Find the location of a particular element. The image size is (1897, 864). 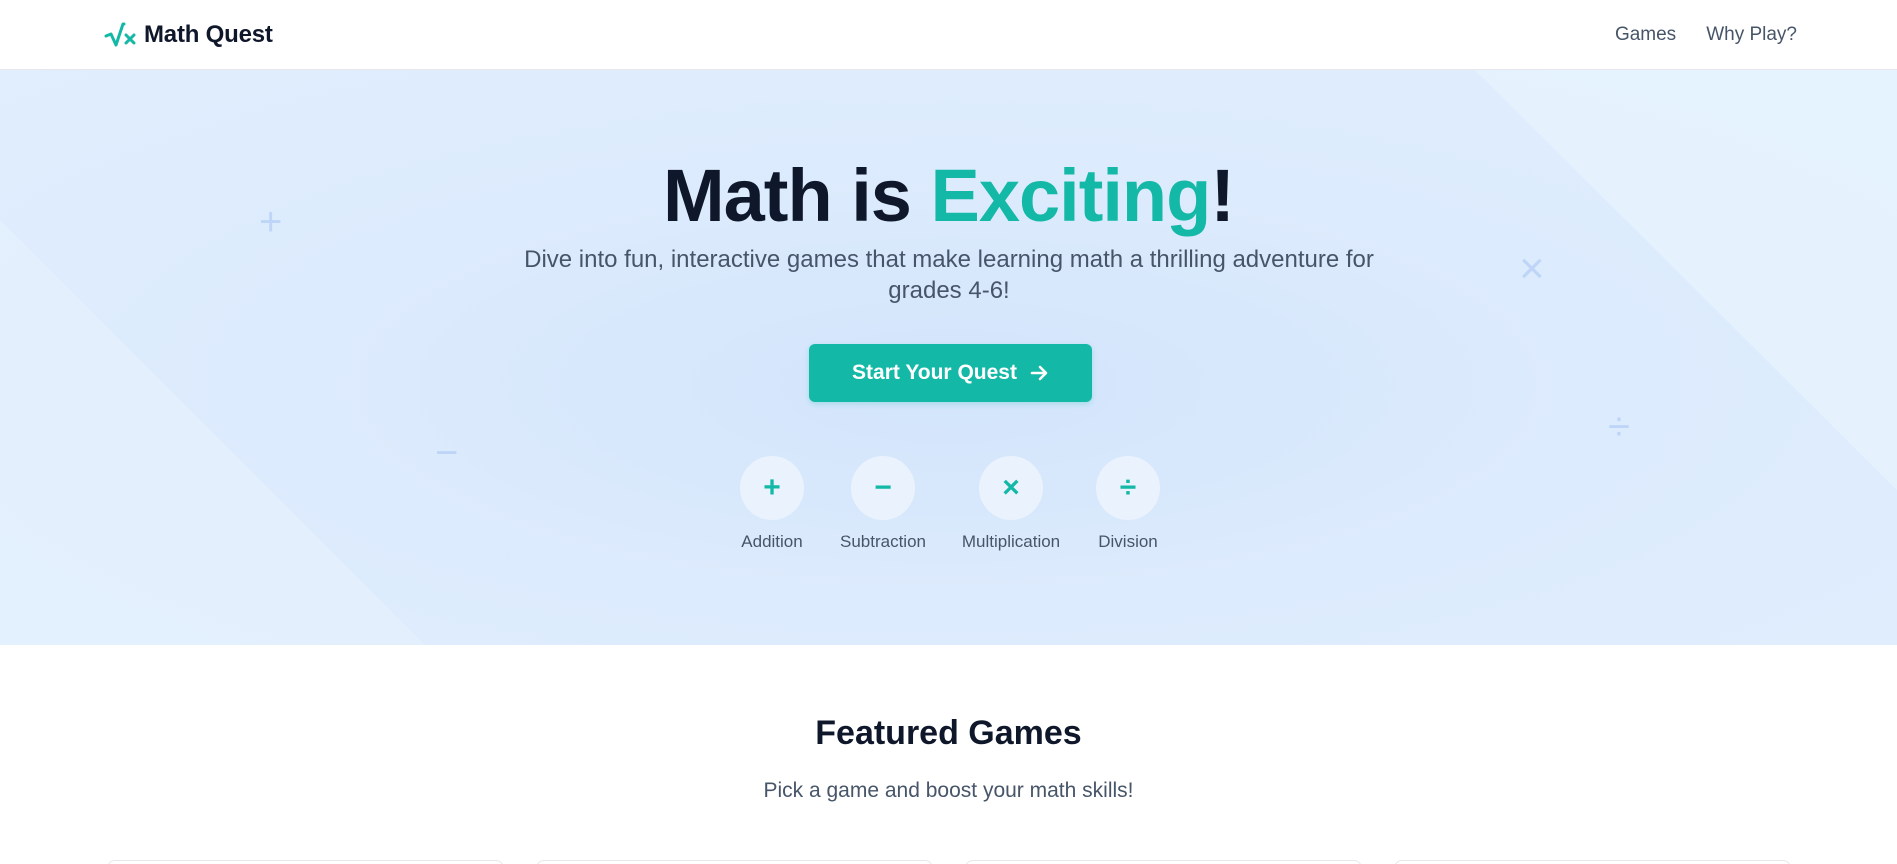

nav-link-why-play: Why Play? is located at coordinates (1751, 35).